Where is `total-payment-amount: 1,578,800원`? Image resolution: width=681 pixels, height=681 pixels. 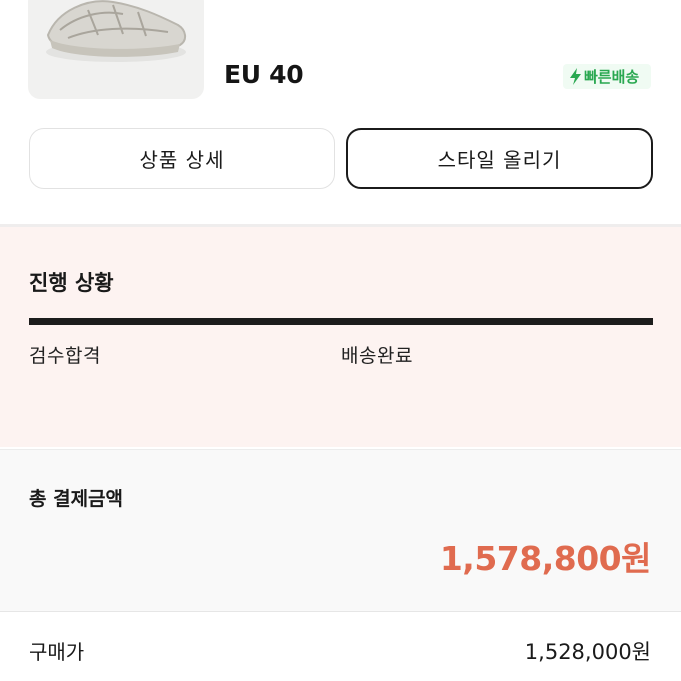
total-payment-amount: 1,578,800원 is located at coordinates (545, 558).